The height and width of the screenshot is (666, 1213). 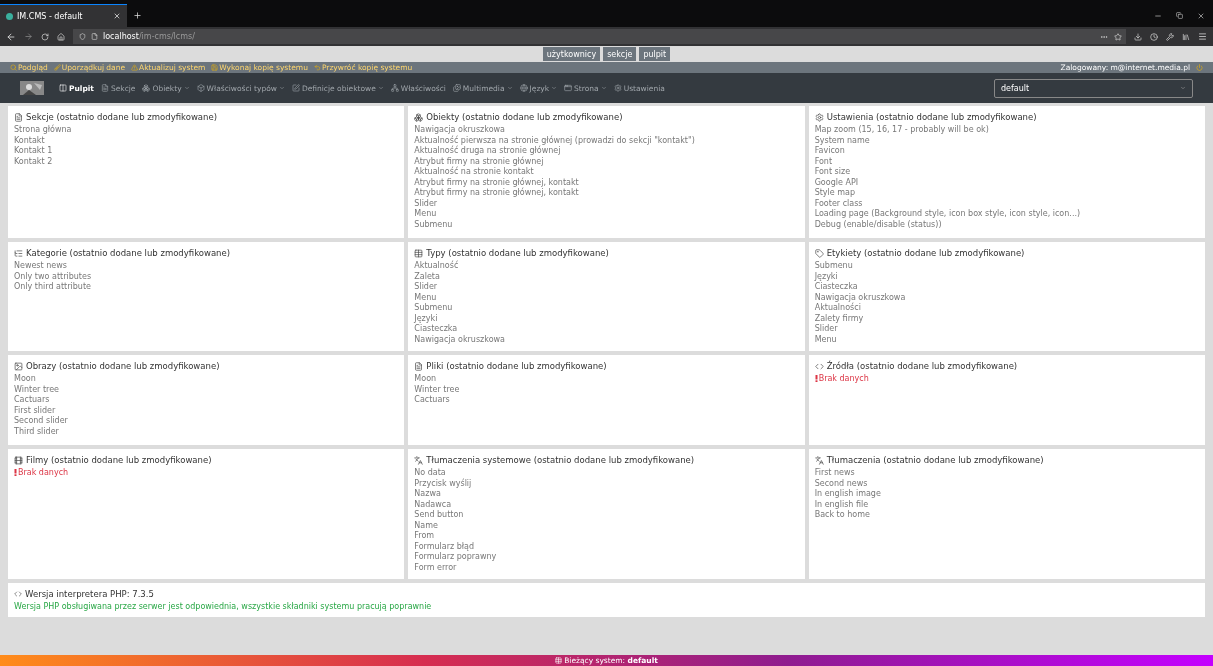 What do you see at coordinates (206, 151) in the screenshot?
I see `card-item: Kontakt 1` at bounding box center [206, 151].